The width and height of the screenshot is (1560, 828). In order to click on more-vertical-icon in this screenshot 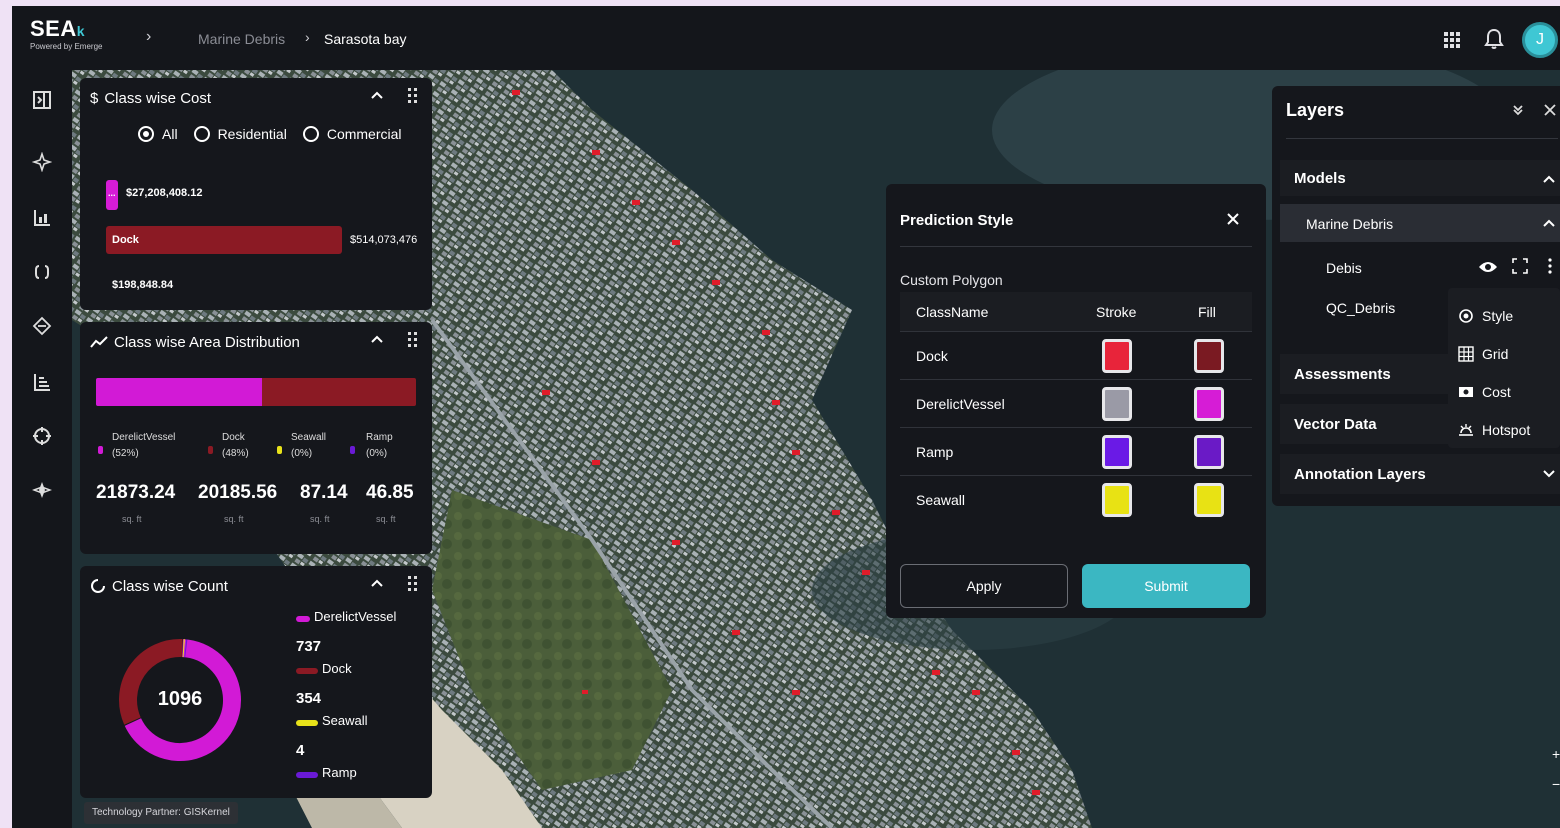, I will do `click(1550, 266)`.